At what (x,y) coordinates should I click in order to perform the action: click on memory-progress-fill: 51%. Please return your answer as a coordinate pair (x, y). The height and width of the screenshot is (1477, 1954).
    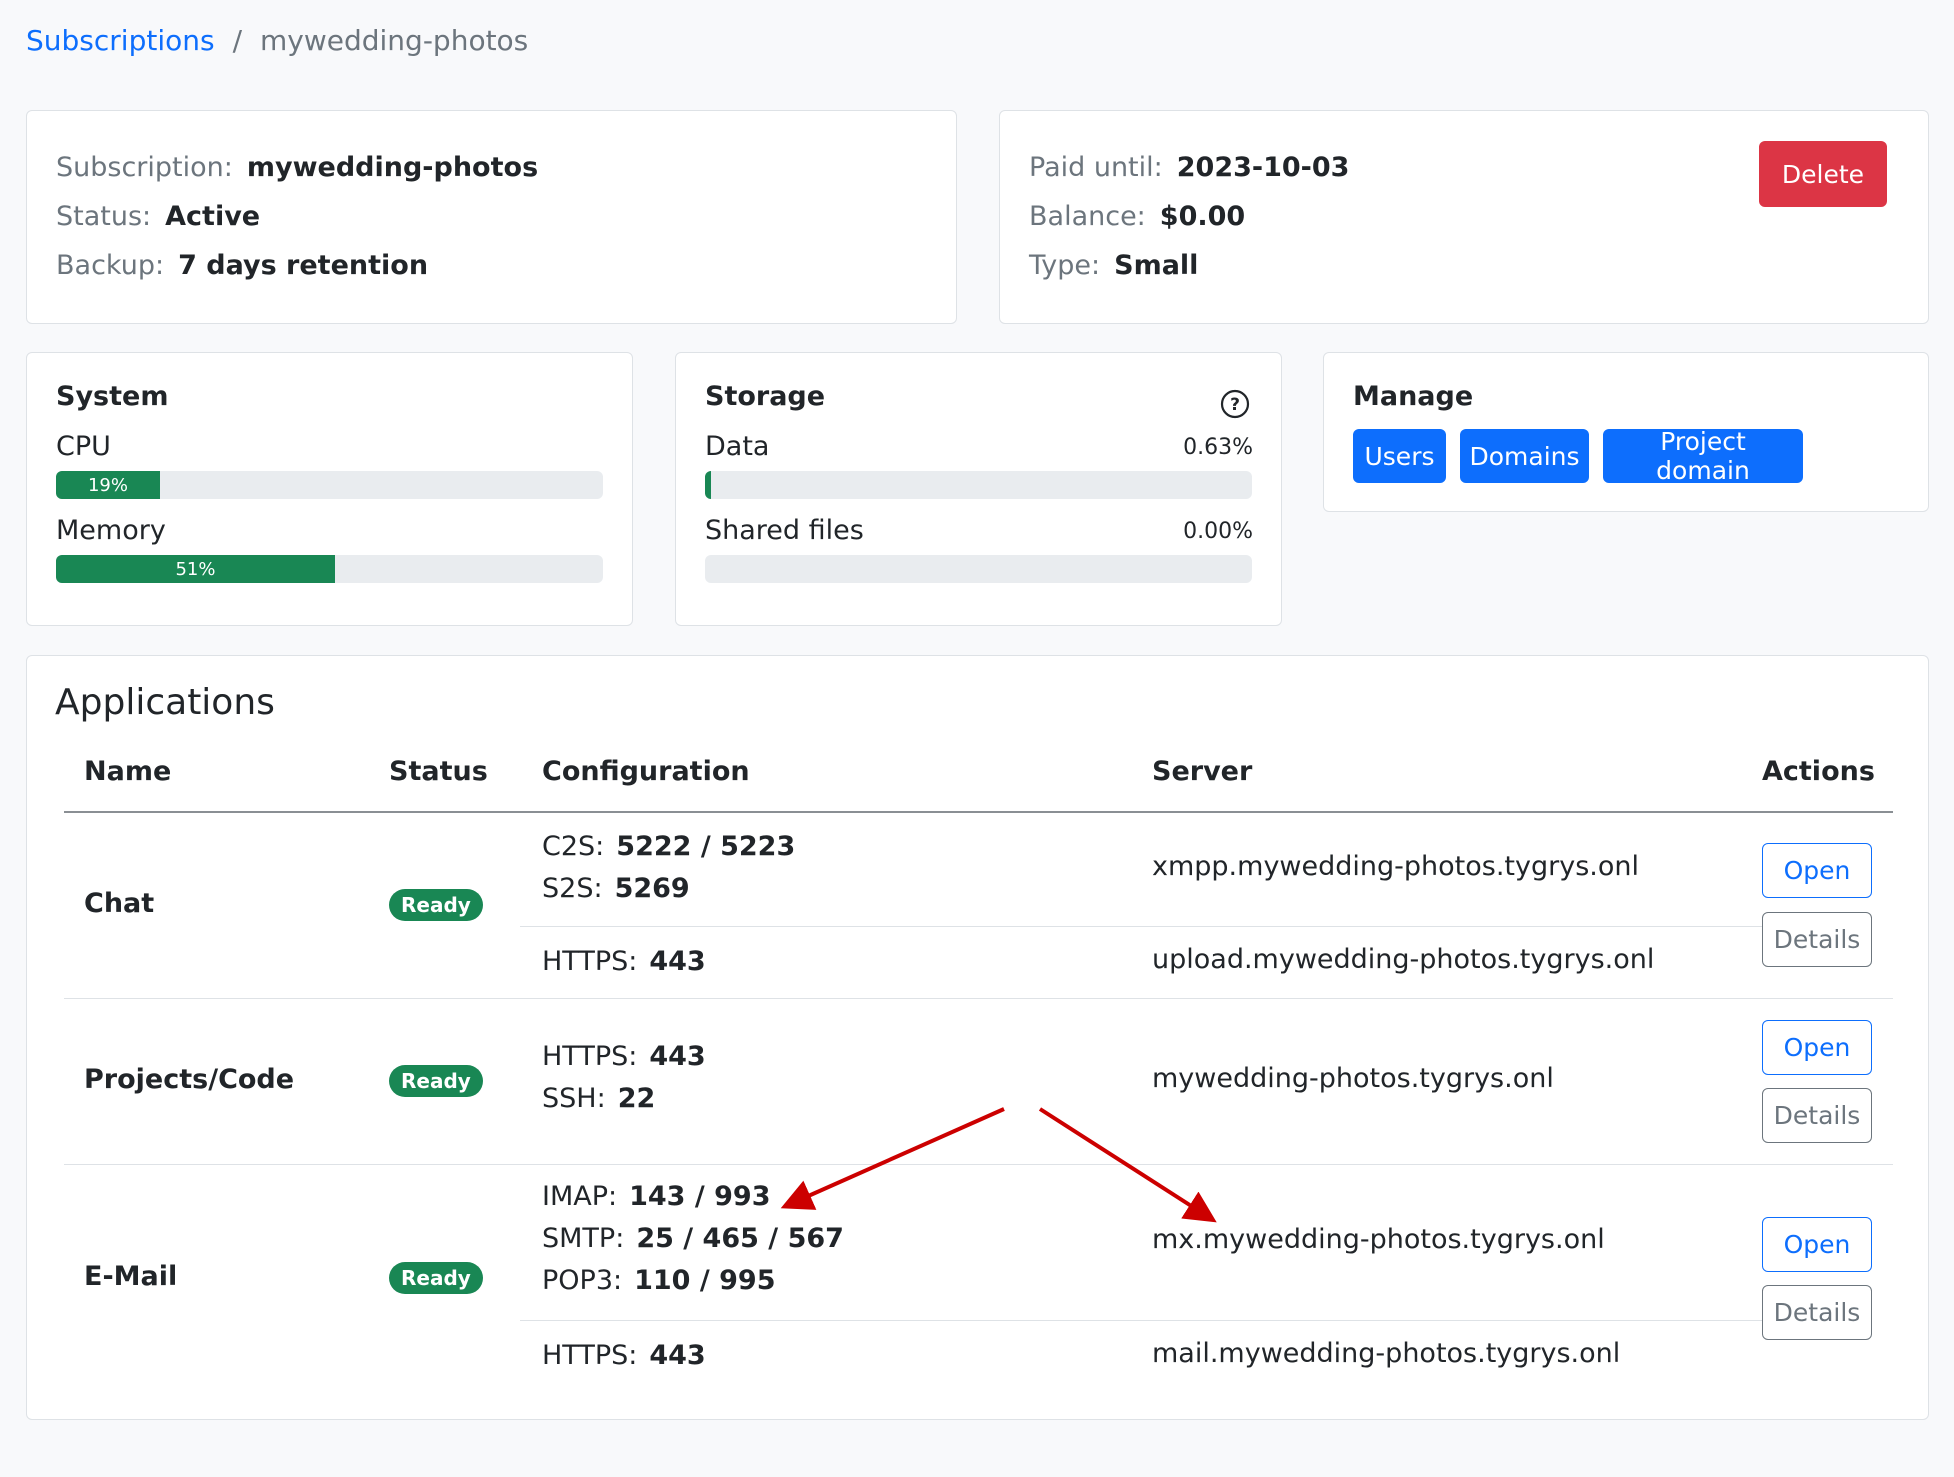
    Looking at the image, I should click on (195, 569).